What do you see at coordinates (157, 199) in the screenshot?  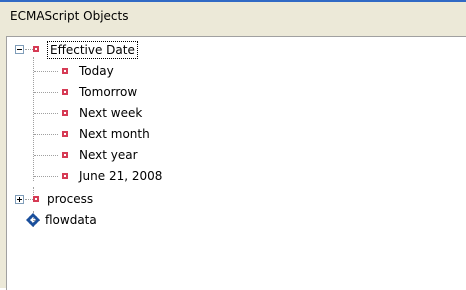 I see `tree-item-process: process` at bounding box center [157, 199].